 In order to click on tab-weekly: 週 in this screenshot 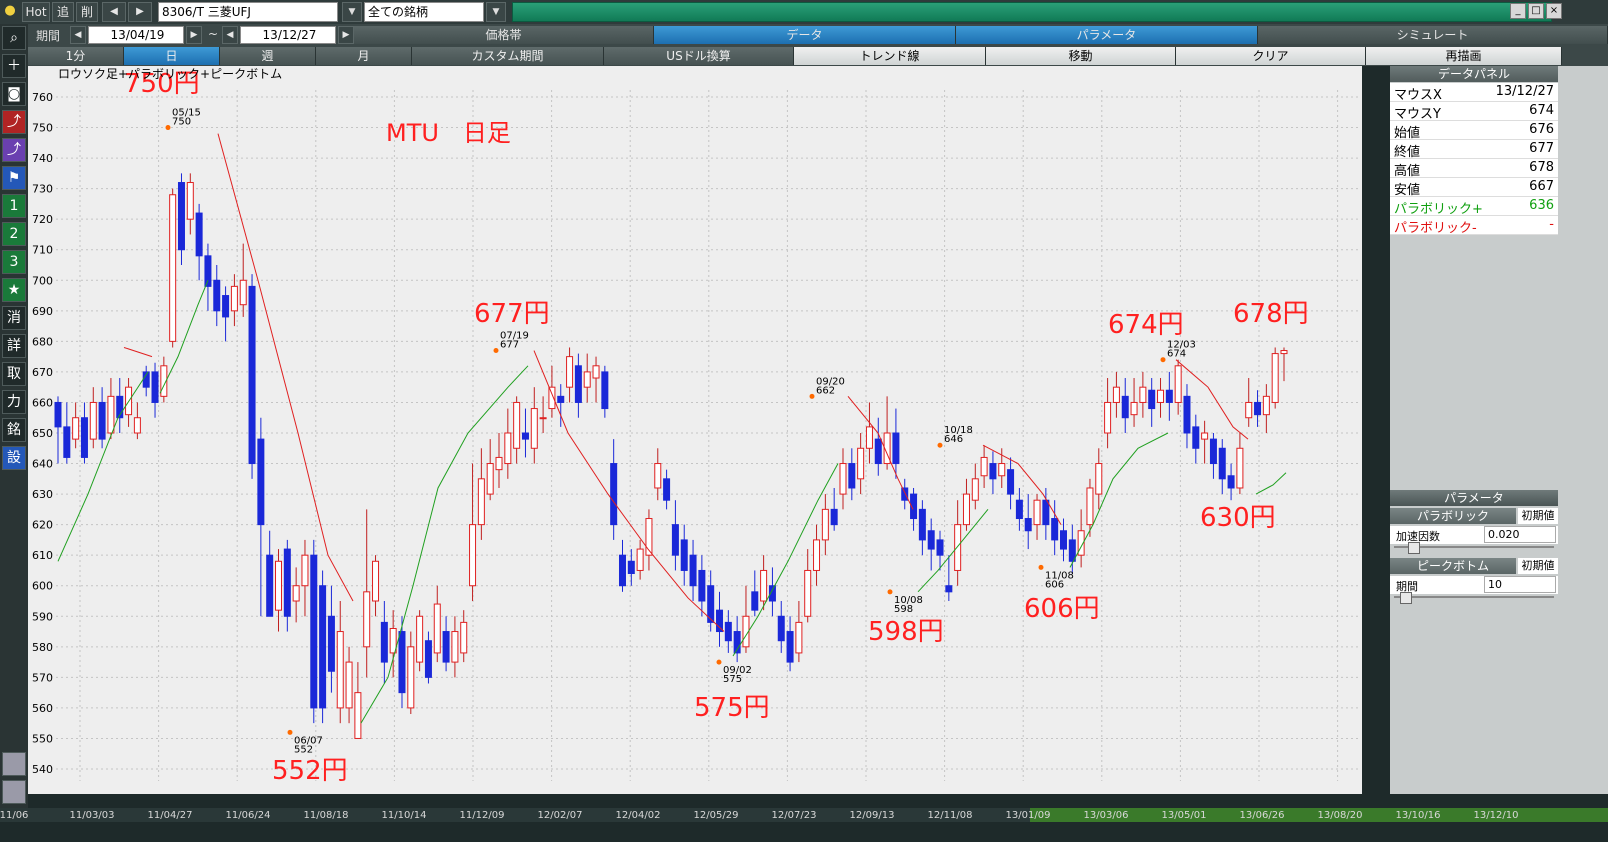, I will do `click(268, 56)`.